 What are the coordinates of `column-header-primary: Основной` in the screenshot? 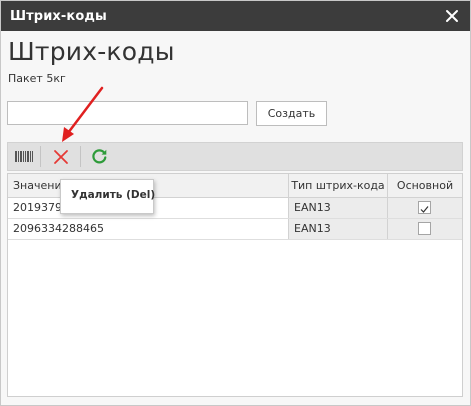 It's located at (425, 185).